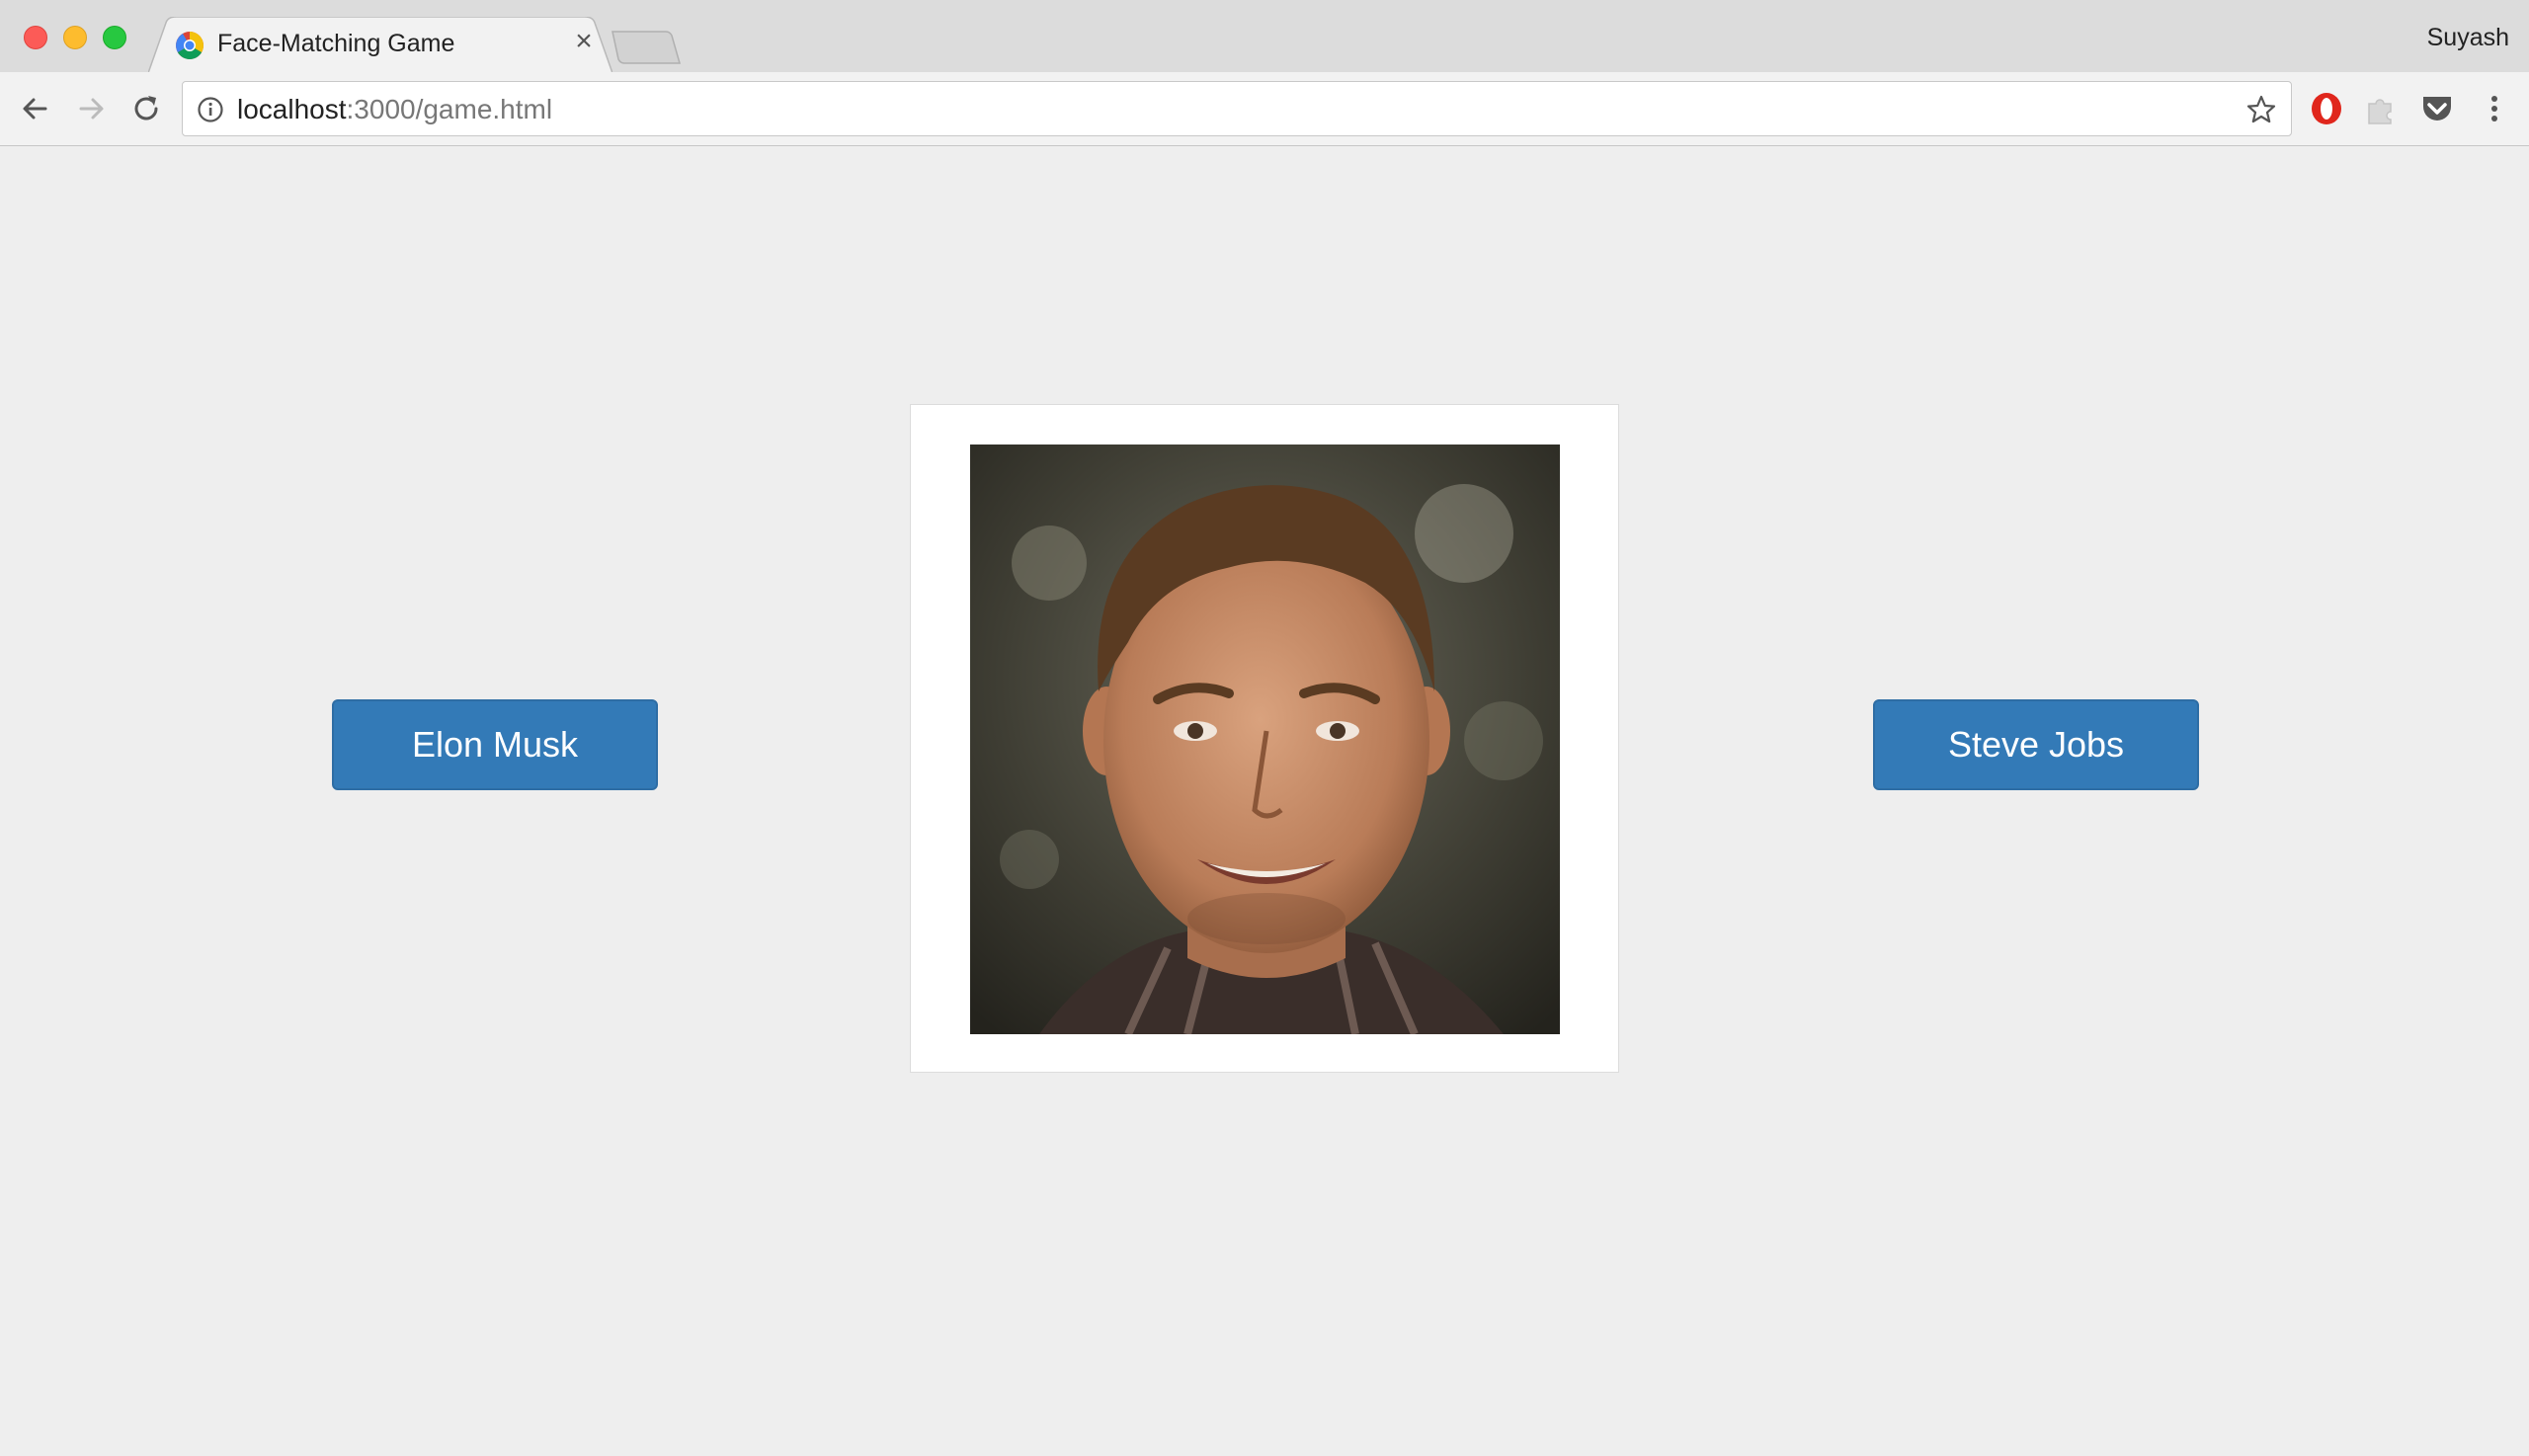 The height and width of the screenshot is (1456, 2529). I want to click on menu-icon, so click(2494, 108).